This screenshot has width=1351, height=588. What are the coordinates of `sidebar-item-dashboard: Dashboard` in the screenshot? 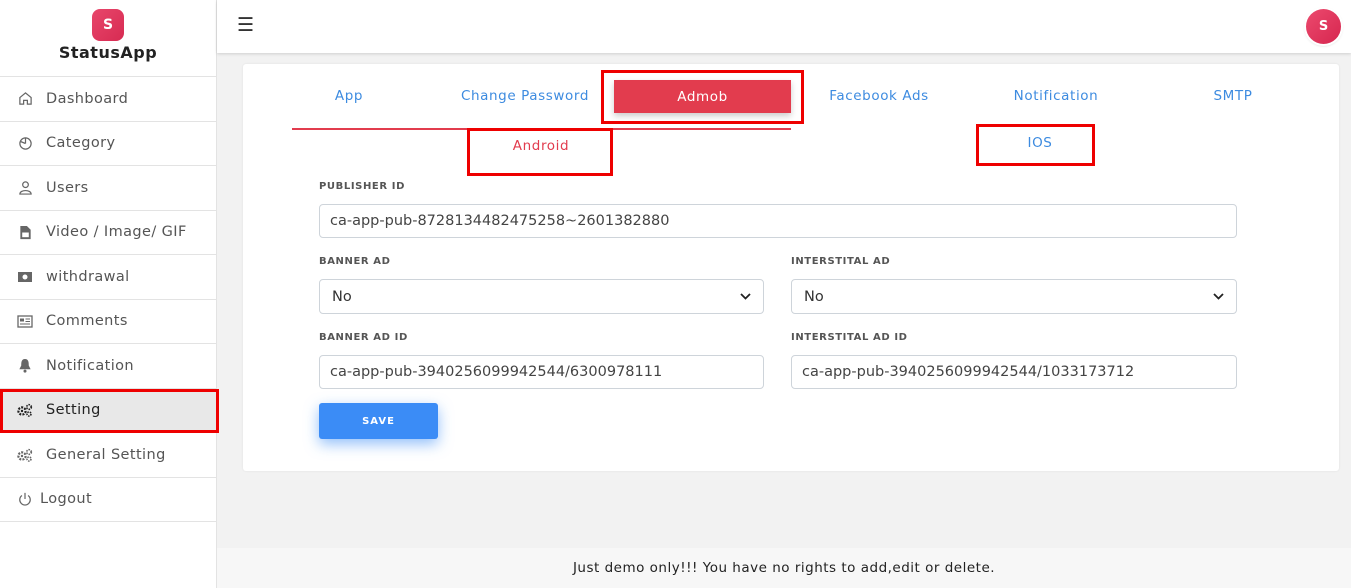 It's located at (108, 99).